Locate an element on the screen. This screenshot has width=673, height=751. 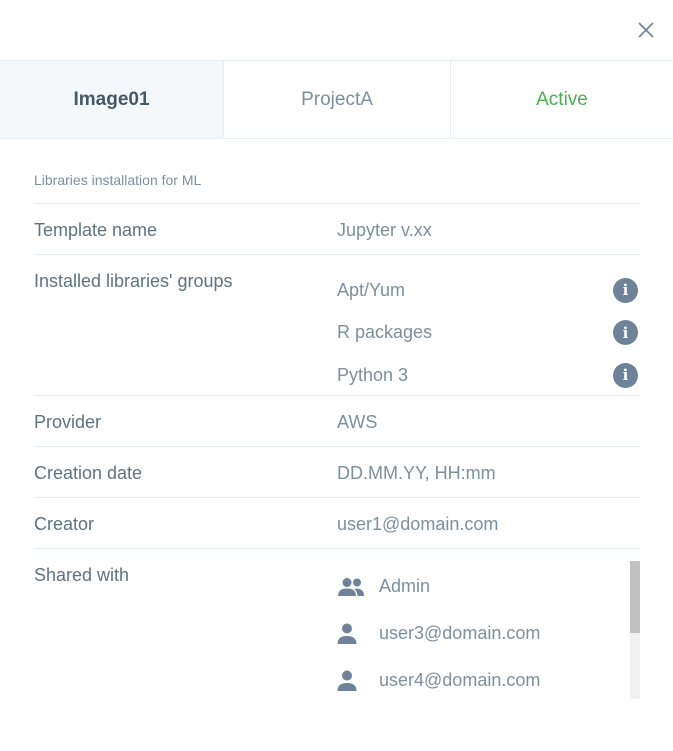
library-group-name: R packages is located at coordinates (385, 332).